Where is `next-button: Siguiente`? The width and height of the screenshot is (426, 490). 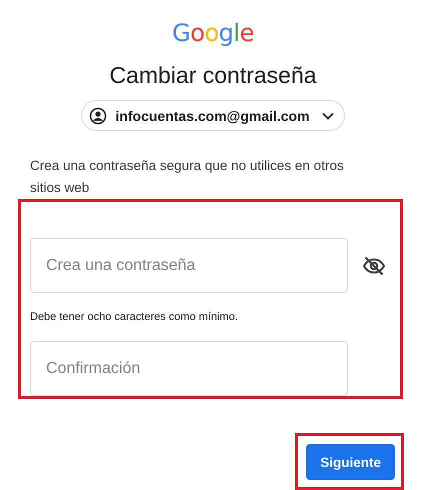 next-button: Siguiente is located at coordinates (350, 462).